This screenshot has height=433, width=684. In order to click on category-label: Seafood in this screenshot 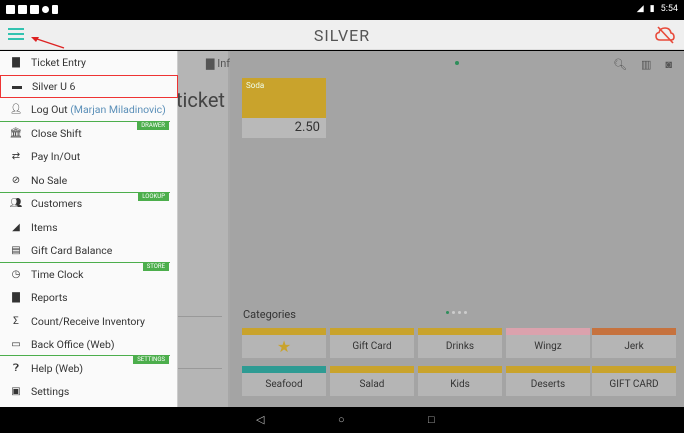, I will do `click(284, 384)`.